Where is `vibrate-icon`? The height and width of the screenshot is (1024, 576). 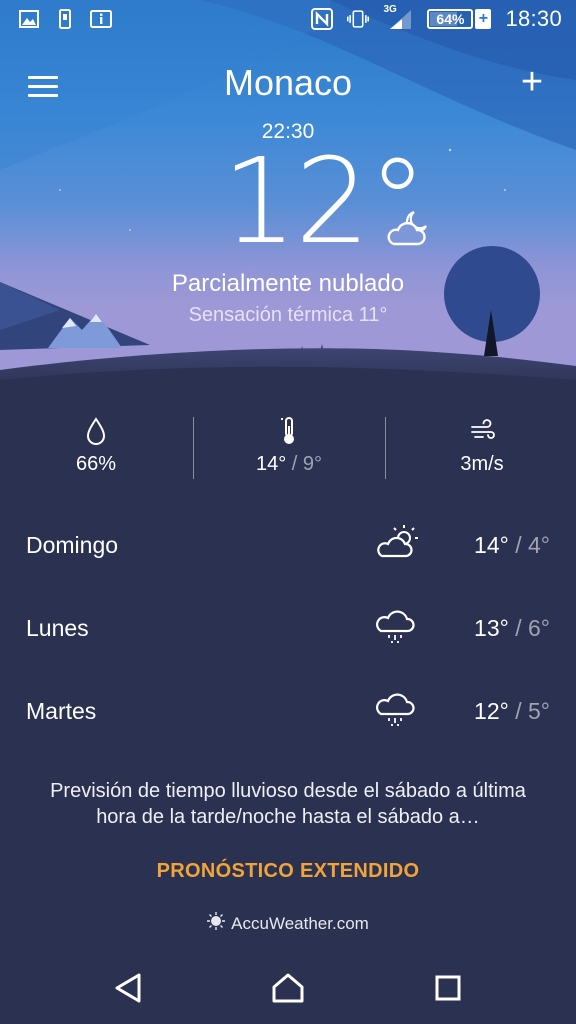 vibrate-icon is located at coordinates (358, 19).